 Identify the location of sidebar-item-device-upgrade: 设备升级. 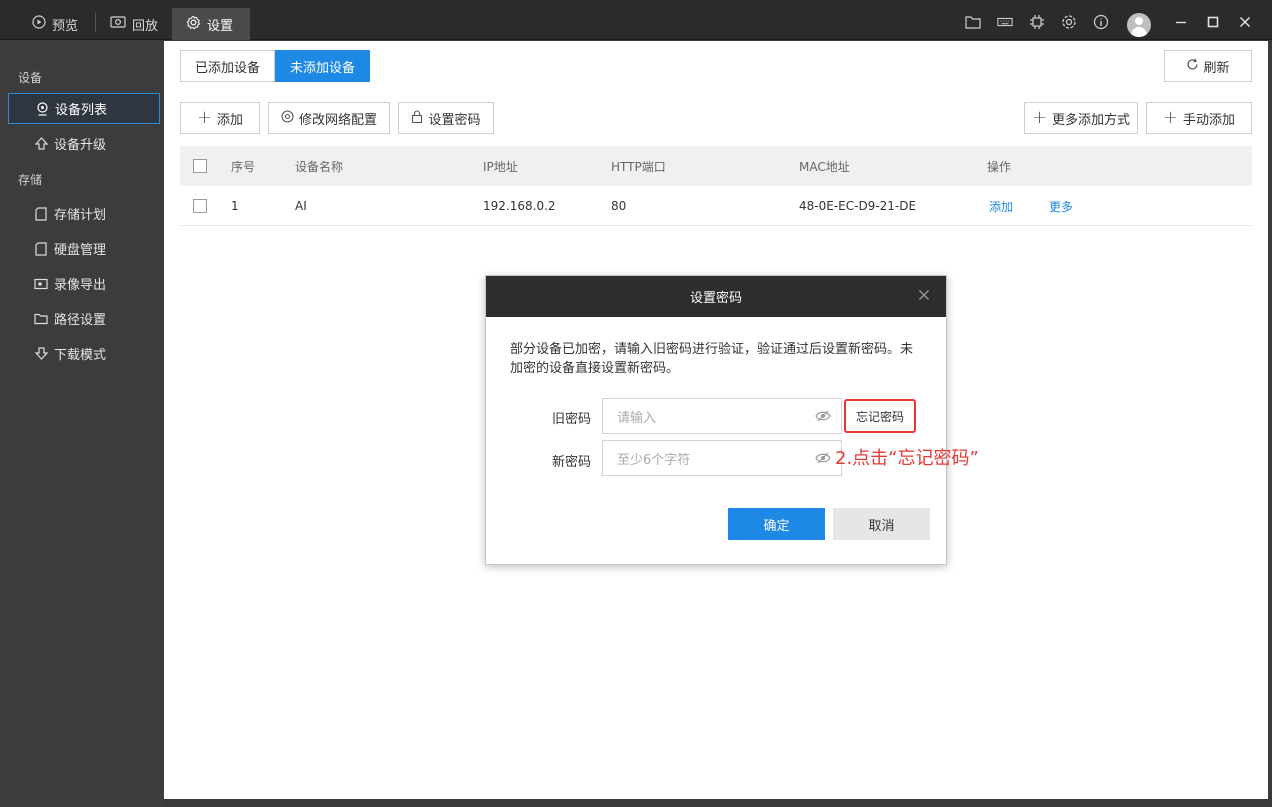
(84, 143).